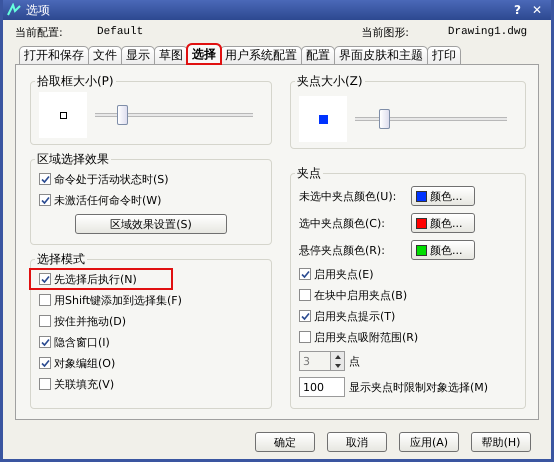 The height and width of the screenshot is (462, 554). I want to click on area-effect-settings-button: 区域效果设置(S), so click(151, 224).